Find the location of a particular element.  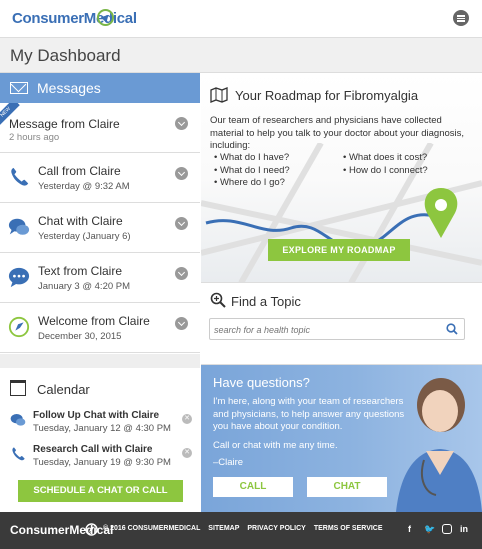

mail-icon is located at coordinates (19, 88).